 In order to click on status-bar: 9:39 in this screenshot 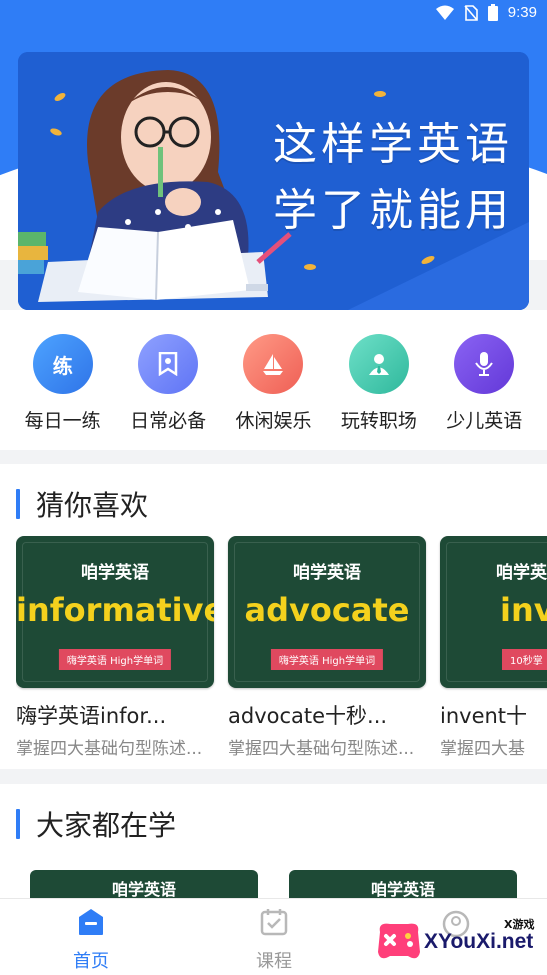, I will do `click(273, 15)`.